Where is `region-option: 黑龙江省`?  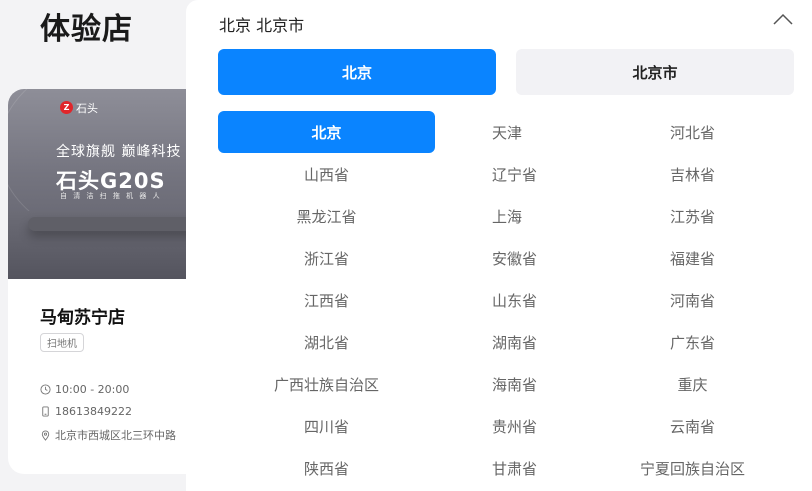 region-option: 黑龙江省 is located at coordinates (326, 216).